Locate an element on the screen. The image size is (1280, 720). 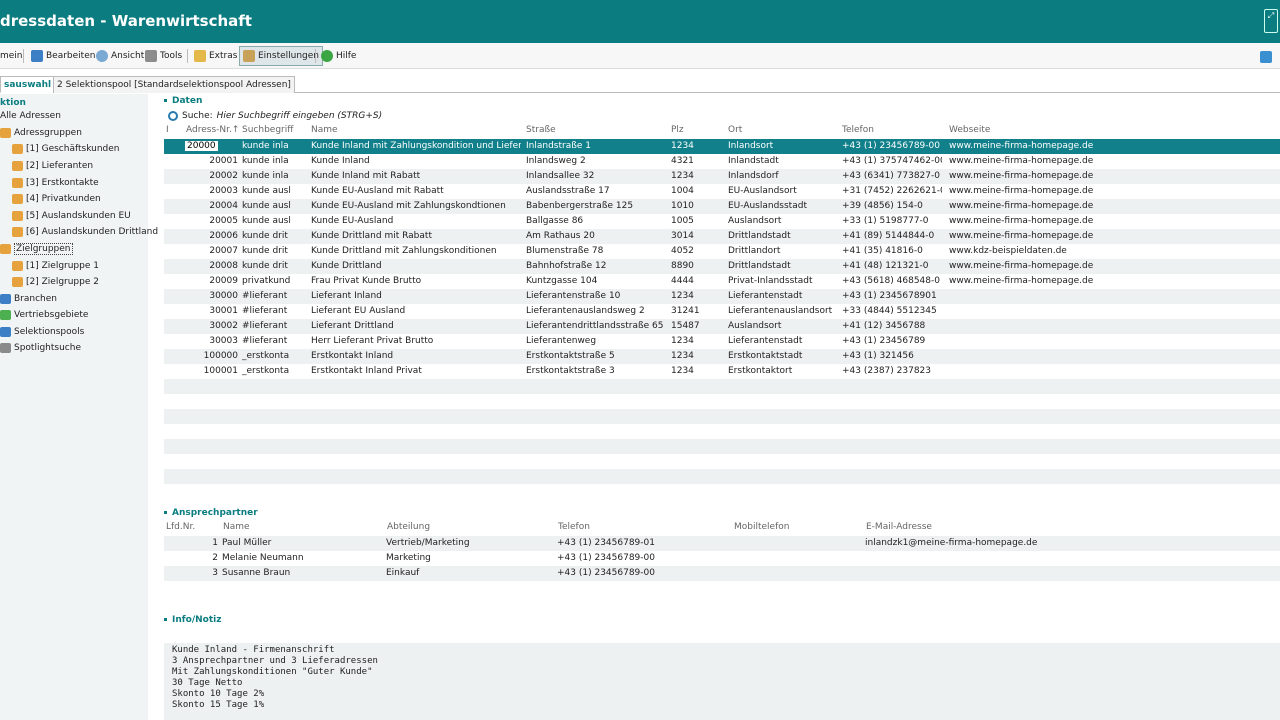
grid-cell: Erstkontaktstraße 3 is located at coordinates (570, 371).